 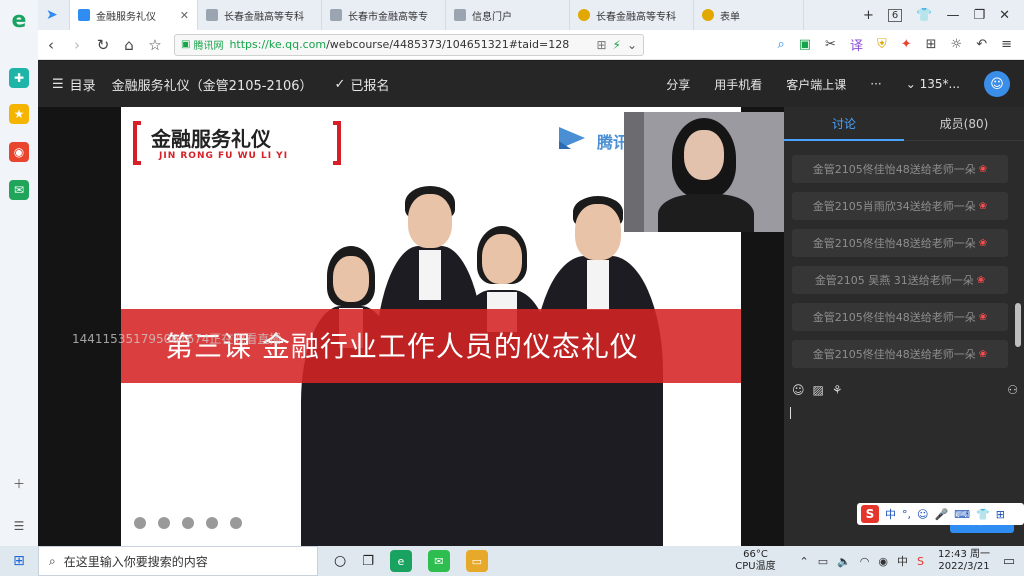 I want to click on chat-scrollbar, so click(x=1018, y=325).